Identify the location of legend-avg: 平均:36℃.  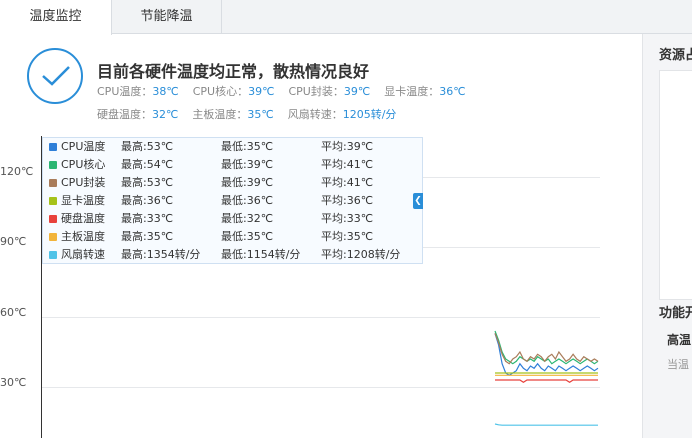
(347, 200).